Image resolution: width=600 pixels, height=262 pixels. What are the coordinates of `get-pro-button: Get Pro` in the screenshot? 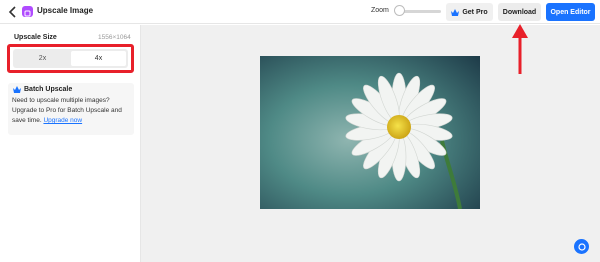 It's located at (469, 12).